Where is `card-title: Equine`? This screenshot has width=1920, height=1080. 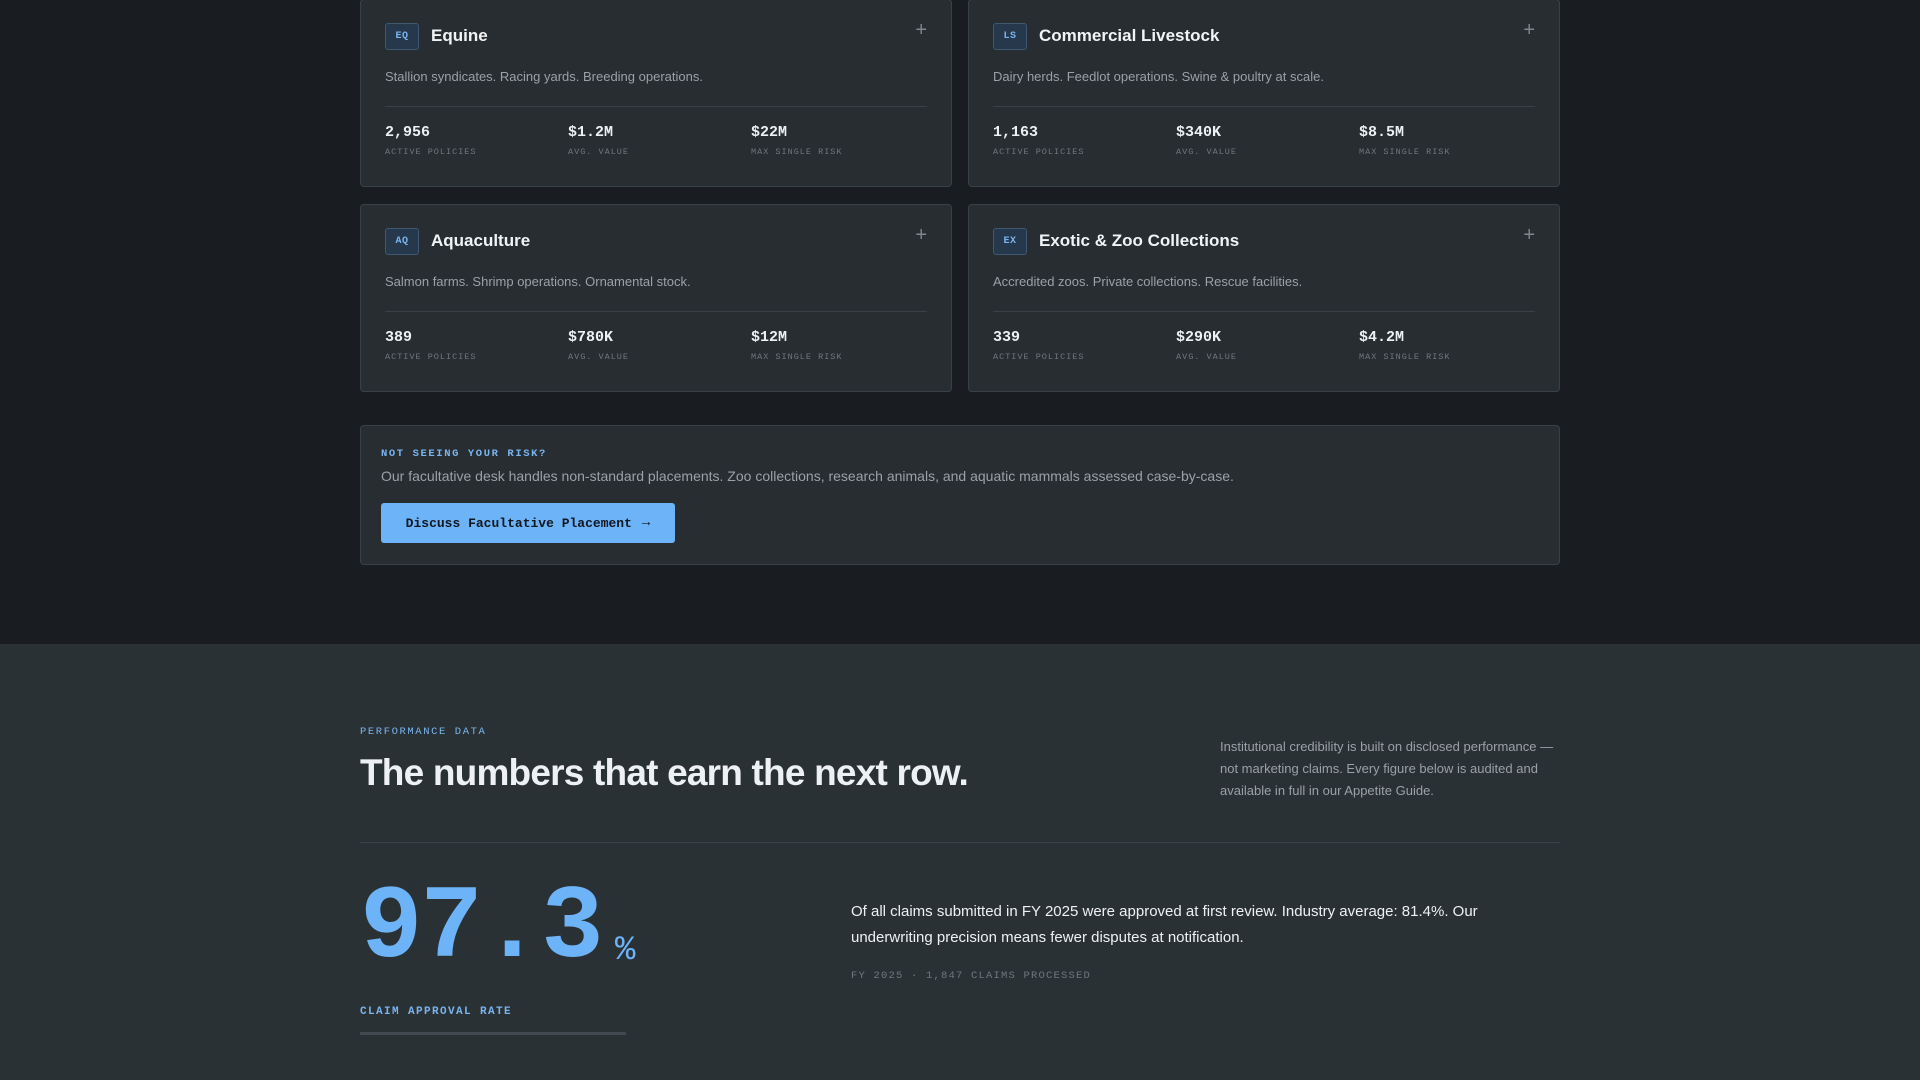 card-title: Equine is located at coordinates (459, 35).